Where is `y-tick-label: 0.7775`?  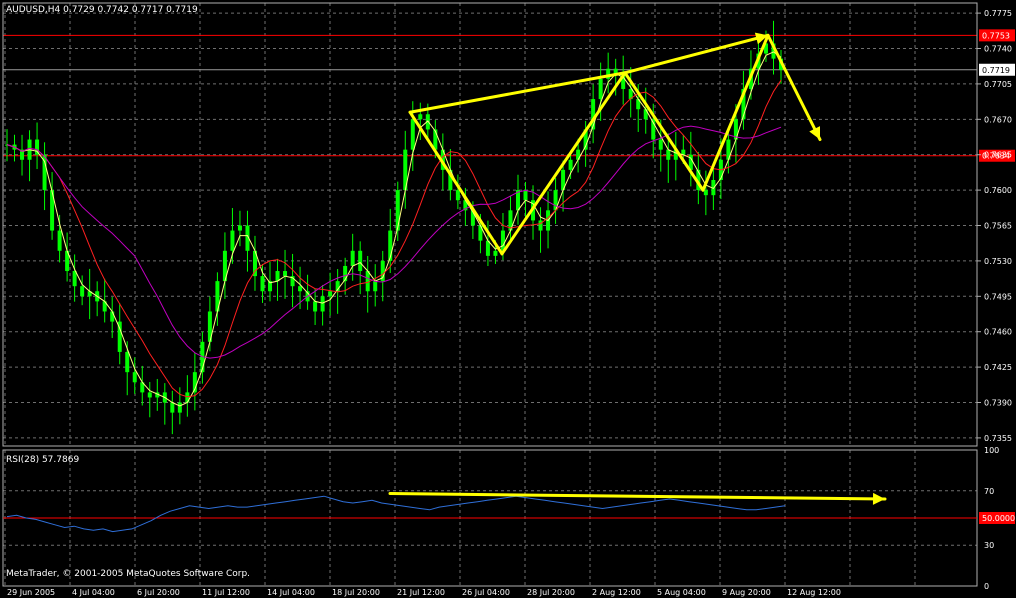
y-tick-label: 0.7775 is located at coordinates (998, 13).